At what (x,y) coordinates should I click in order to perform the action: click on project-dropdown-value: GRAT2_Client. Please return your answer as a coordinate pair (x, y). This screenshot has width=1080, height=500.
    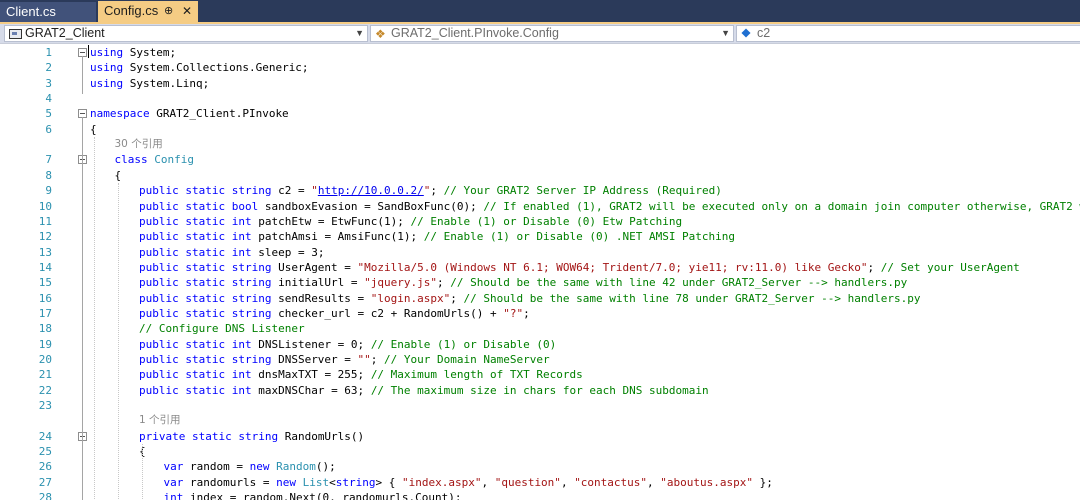
    Looking at the image, I should click on (65, 33).